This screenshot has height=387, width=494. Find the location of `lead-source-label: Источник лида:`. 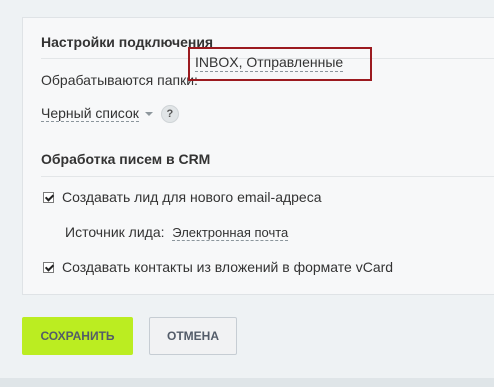

lead-source-label: Источник лида: is located at coordinates (115, 232).